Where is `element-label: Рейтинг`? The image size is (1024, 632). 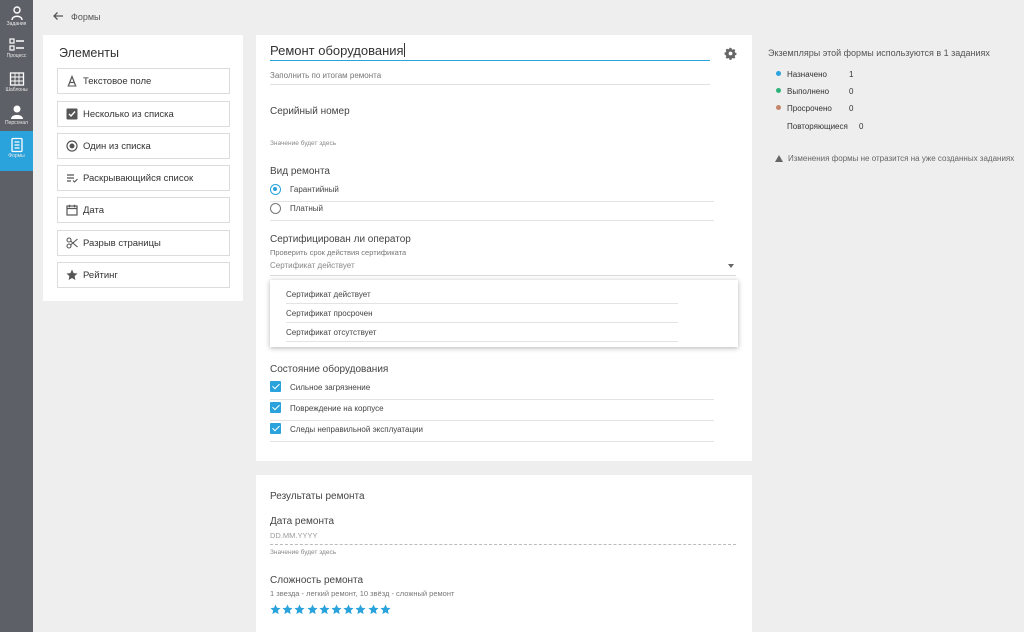
element-label: Рейтинг is located at coordinates (100, 275).